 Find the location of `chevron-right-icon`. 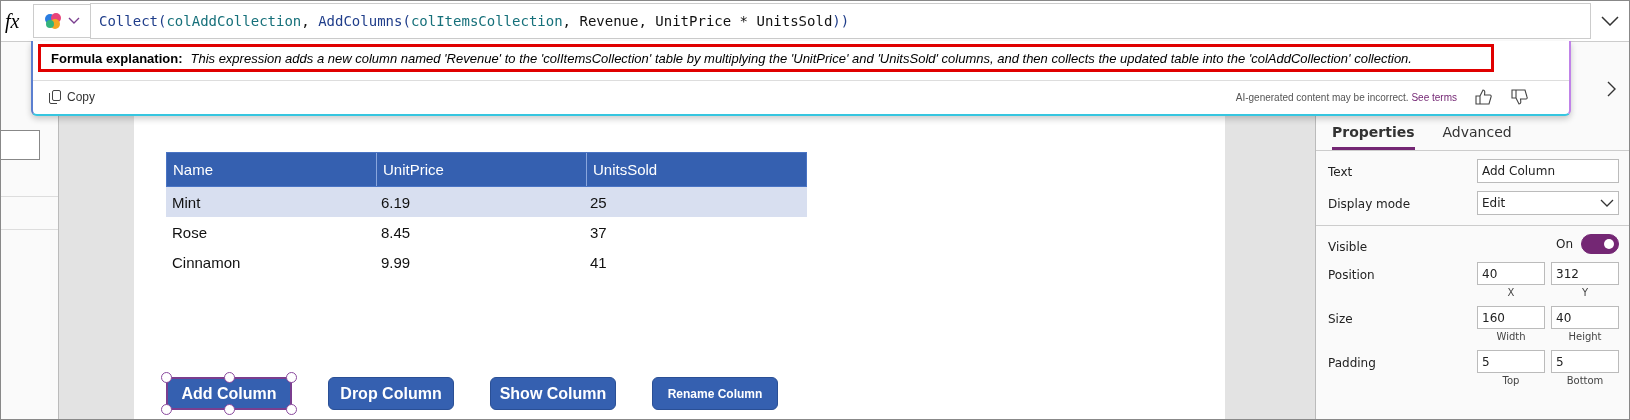

chevron-right-icon is located at coordinates (1612, 89).